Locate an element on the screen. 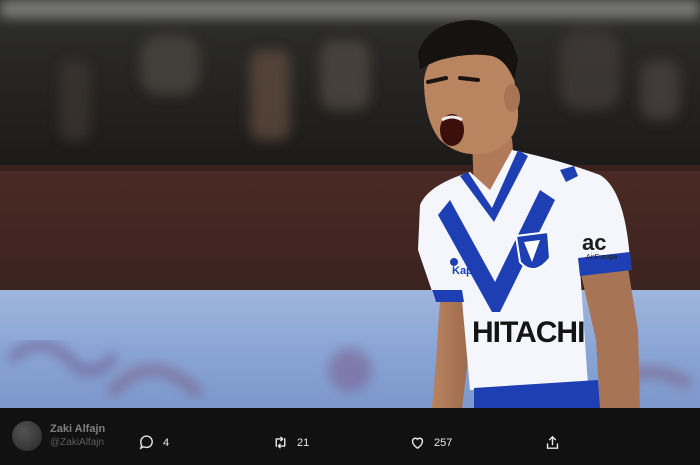 Image resolution: width=700 pixels, height=465 pixels. sleeve-sponsor-text: AirEuropa is located at coordinates (601, 257).